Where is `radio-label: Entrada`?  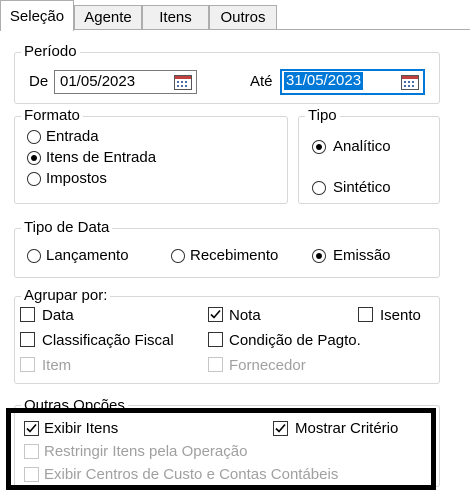 radio-label: Entrada is located at coordinates (72, 136).